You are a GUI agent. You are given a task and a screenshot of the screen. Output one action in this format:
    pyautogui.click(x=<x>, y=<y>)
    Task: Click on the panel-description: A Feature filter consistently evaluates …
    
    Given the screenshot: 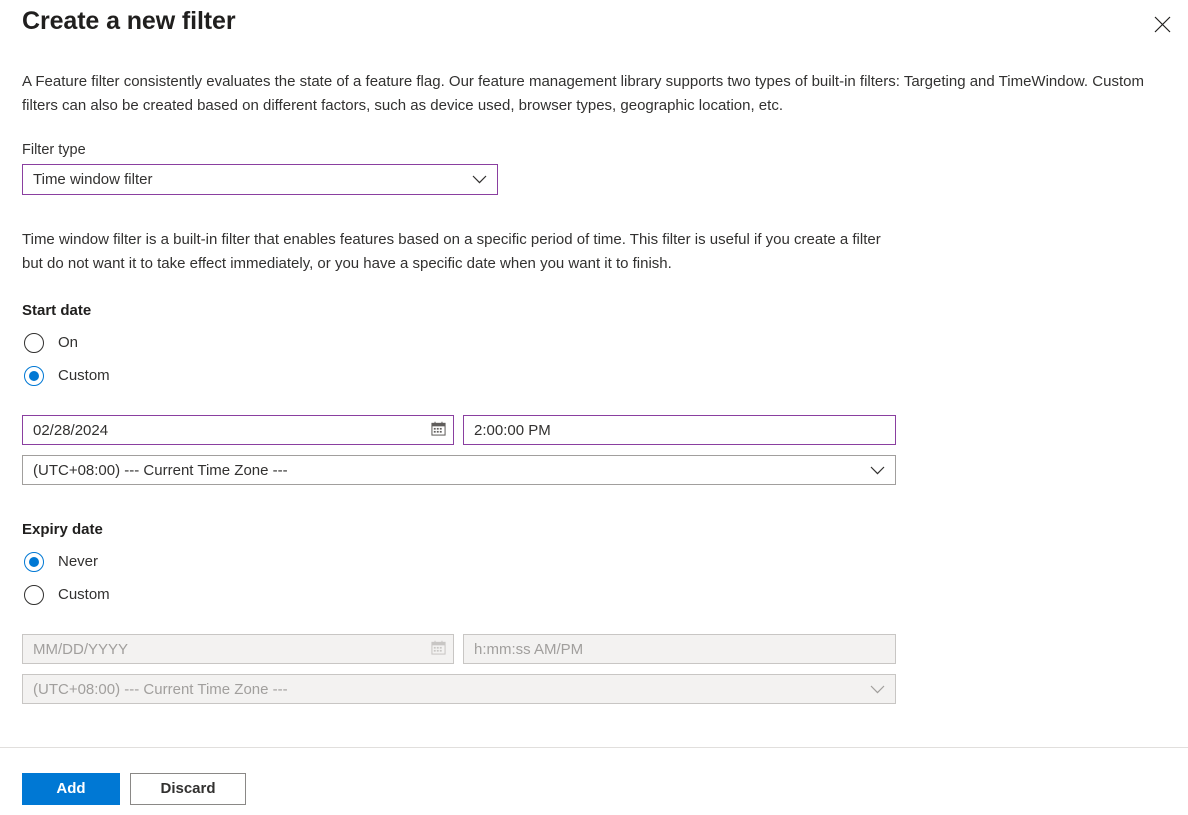 What is the action you would take?
    pyautogui.click(x=583, y=93)
    